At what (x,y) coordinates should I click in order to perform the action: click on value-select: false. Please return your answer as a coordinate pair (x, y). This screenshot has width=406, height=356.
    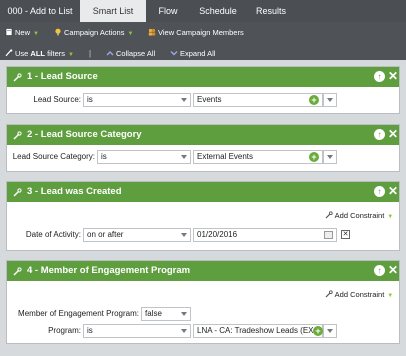
    Looking at the image, I should click on (166, 314).